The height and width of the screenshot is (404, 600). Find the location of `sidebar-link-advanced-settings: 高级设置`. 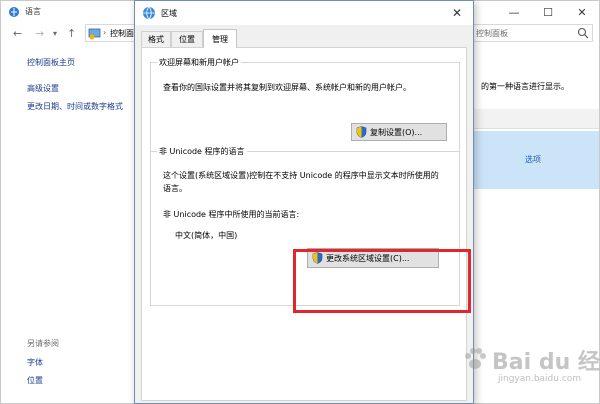

sidebar-link-advanced-settings: 高级设置 is located at coordinates (43, 88).